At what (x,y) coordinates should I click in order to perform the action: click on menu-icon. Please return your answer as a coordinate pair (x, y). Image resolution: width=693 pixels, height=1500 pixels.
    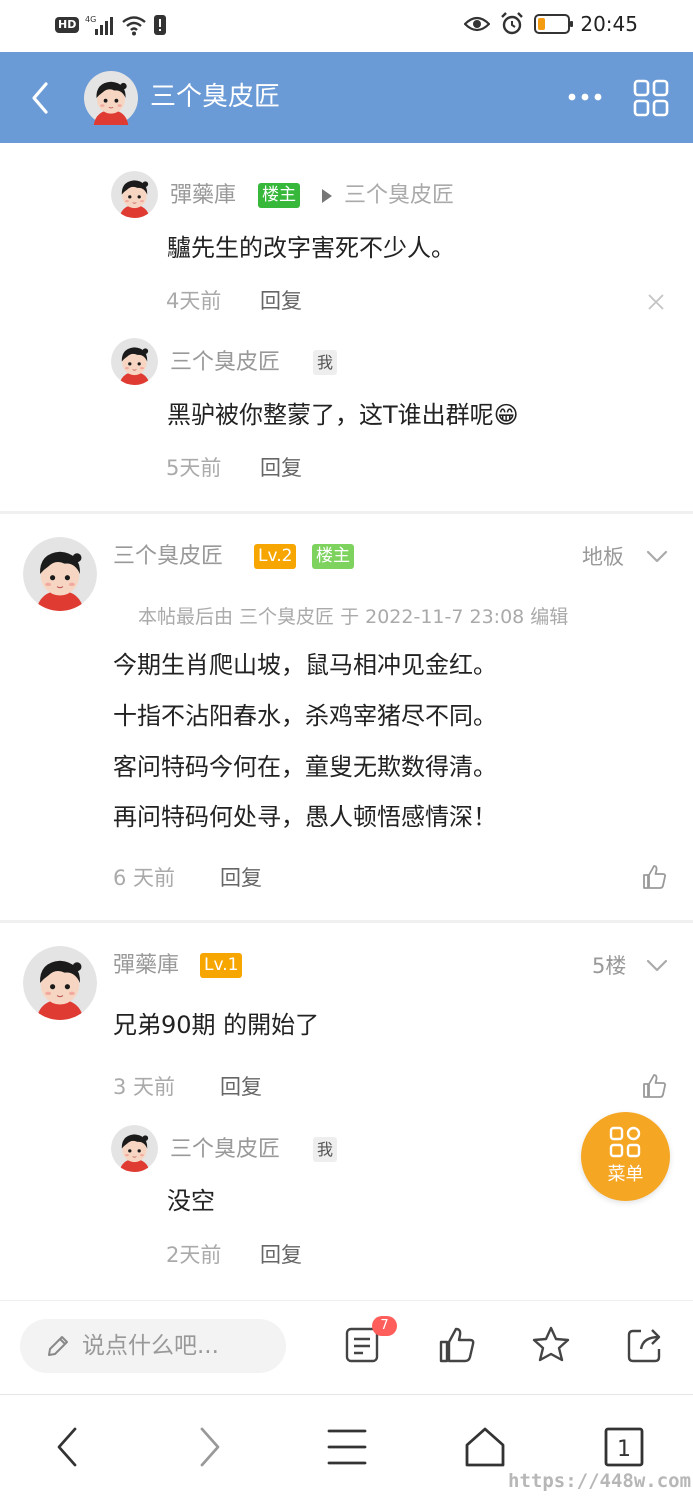
    Looking at the image, I should click on (347, 1447).